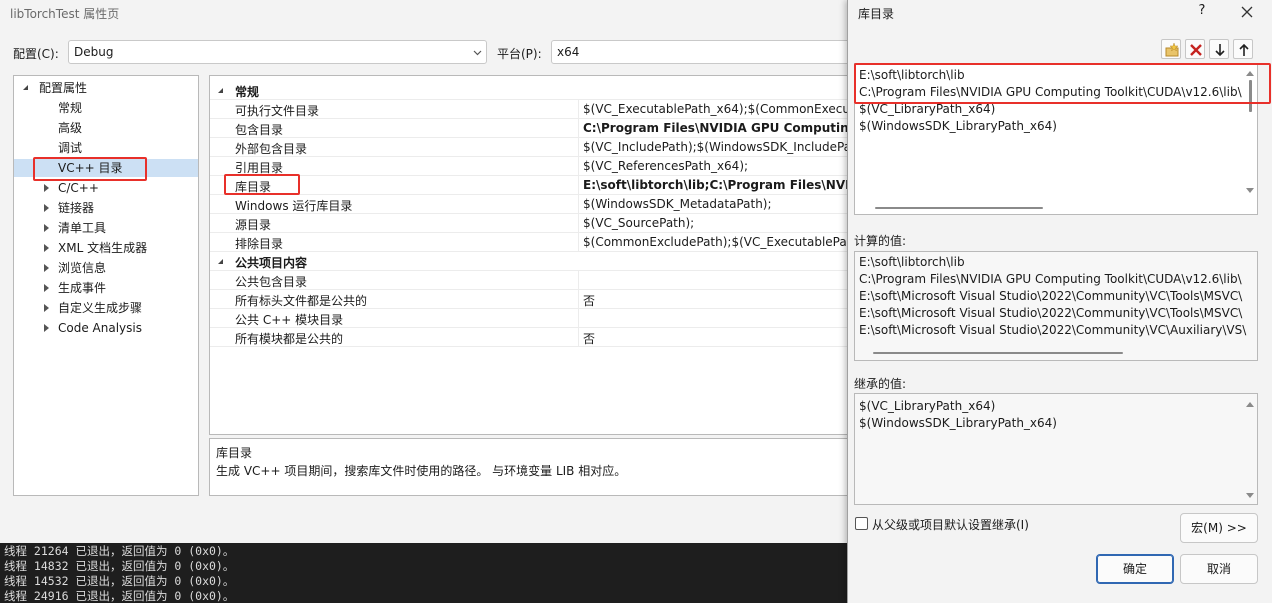  What do you see at coordinates (529, 223) in the screenshot?
I see `grid-row-source-dirs: 源目录 $(VC_SourcePath);` at bounding box center [529, 223].